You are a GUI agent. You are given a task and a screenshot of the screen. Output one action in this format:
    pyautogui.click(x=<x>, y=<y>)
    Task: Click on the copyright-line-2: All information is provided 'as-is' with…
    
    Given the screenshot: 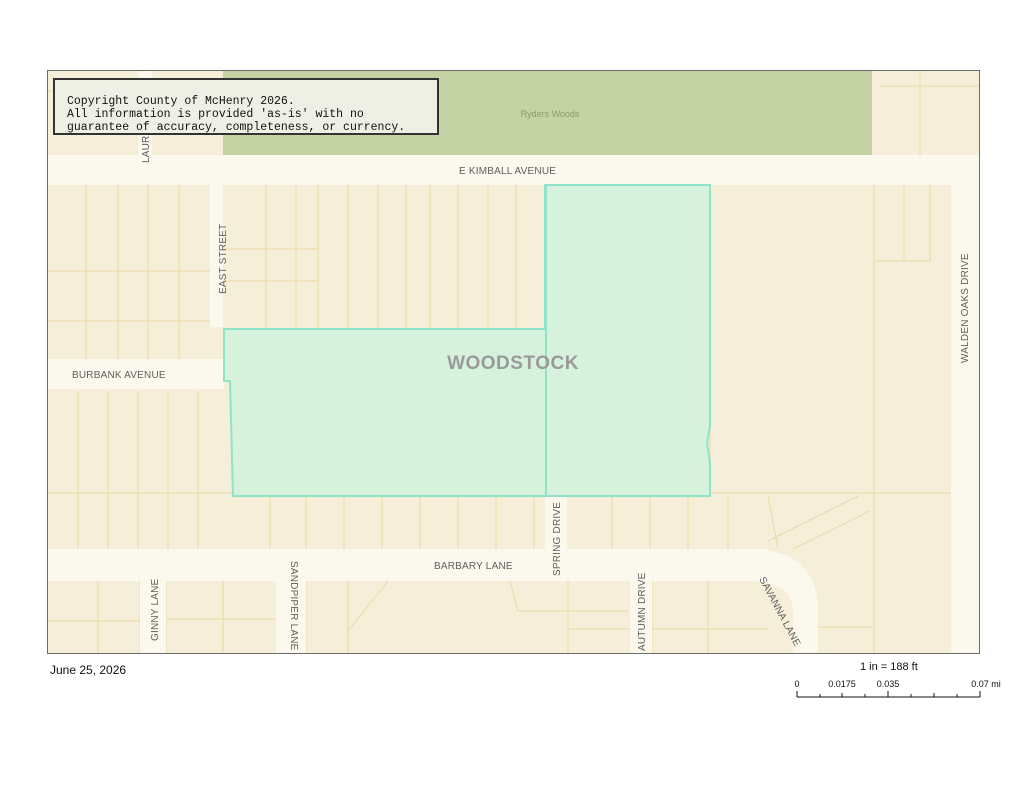 What is the action you would take?
    pyautogui.click(x=215, y=114)
    